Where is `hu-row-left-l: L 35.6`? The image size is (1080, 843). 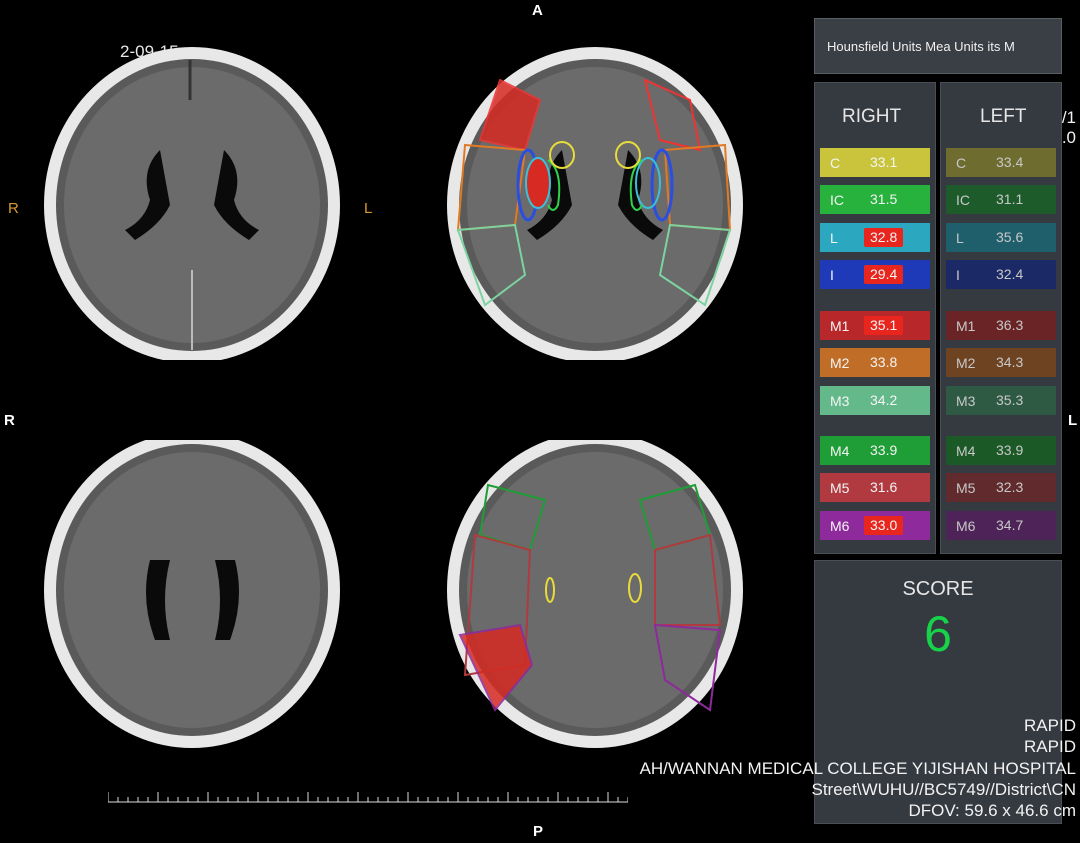
hu-row-left-l: L 35.6 is located at coordinates (1001, 237).